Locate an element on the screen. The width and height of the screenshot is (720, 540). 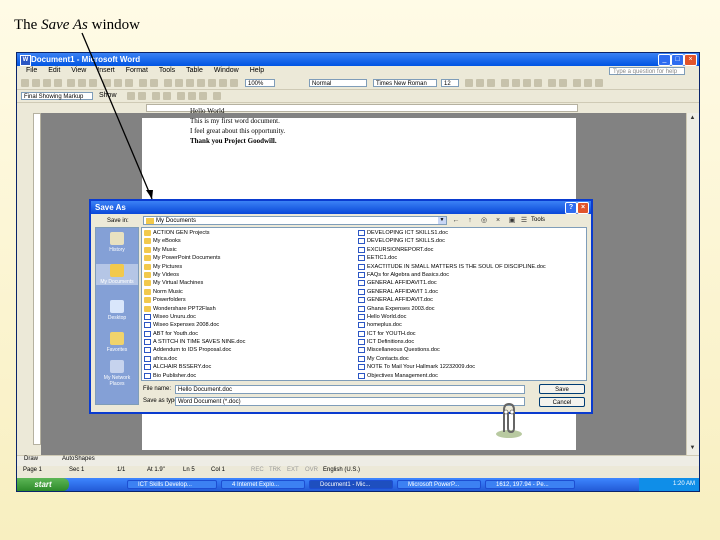
file-list-item: Bio Publisher.doc is located at coordinates (249, 376).